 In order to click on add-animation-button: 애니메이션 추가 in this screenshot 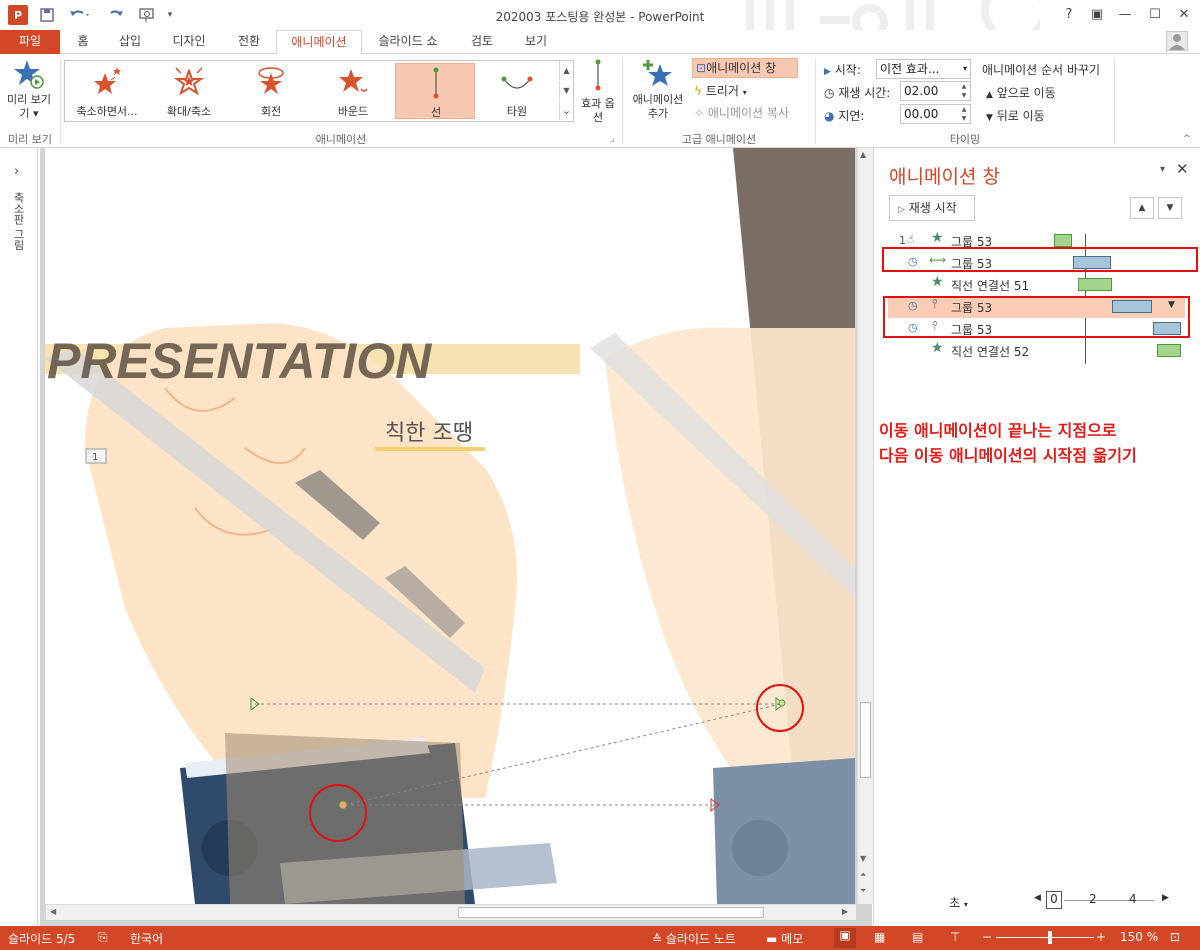, I will do `click(658, 93)`.